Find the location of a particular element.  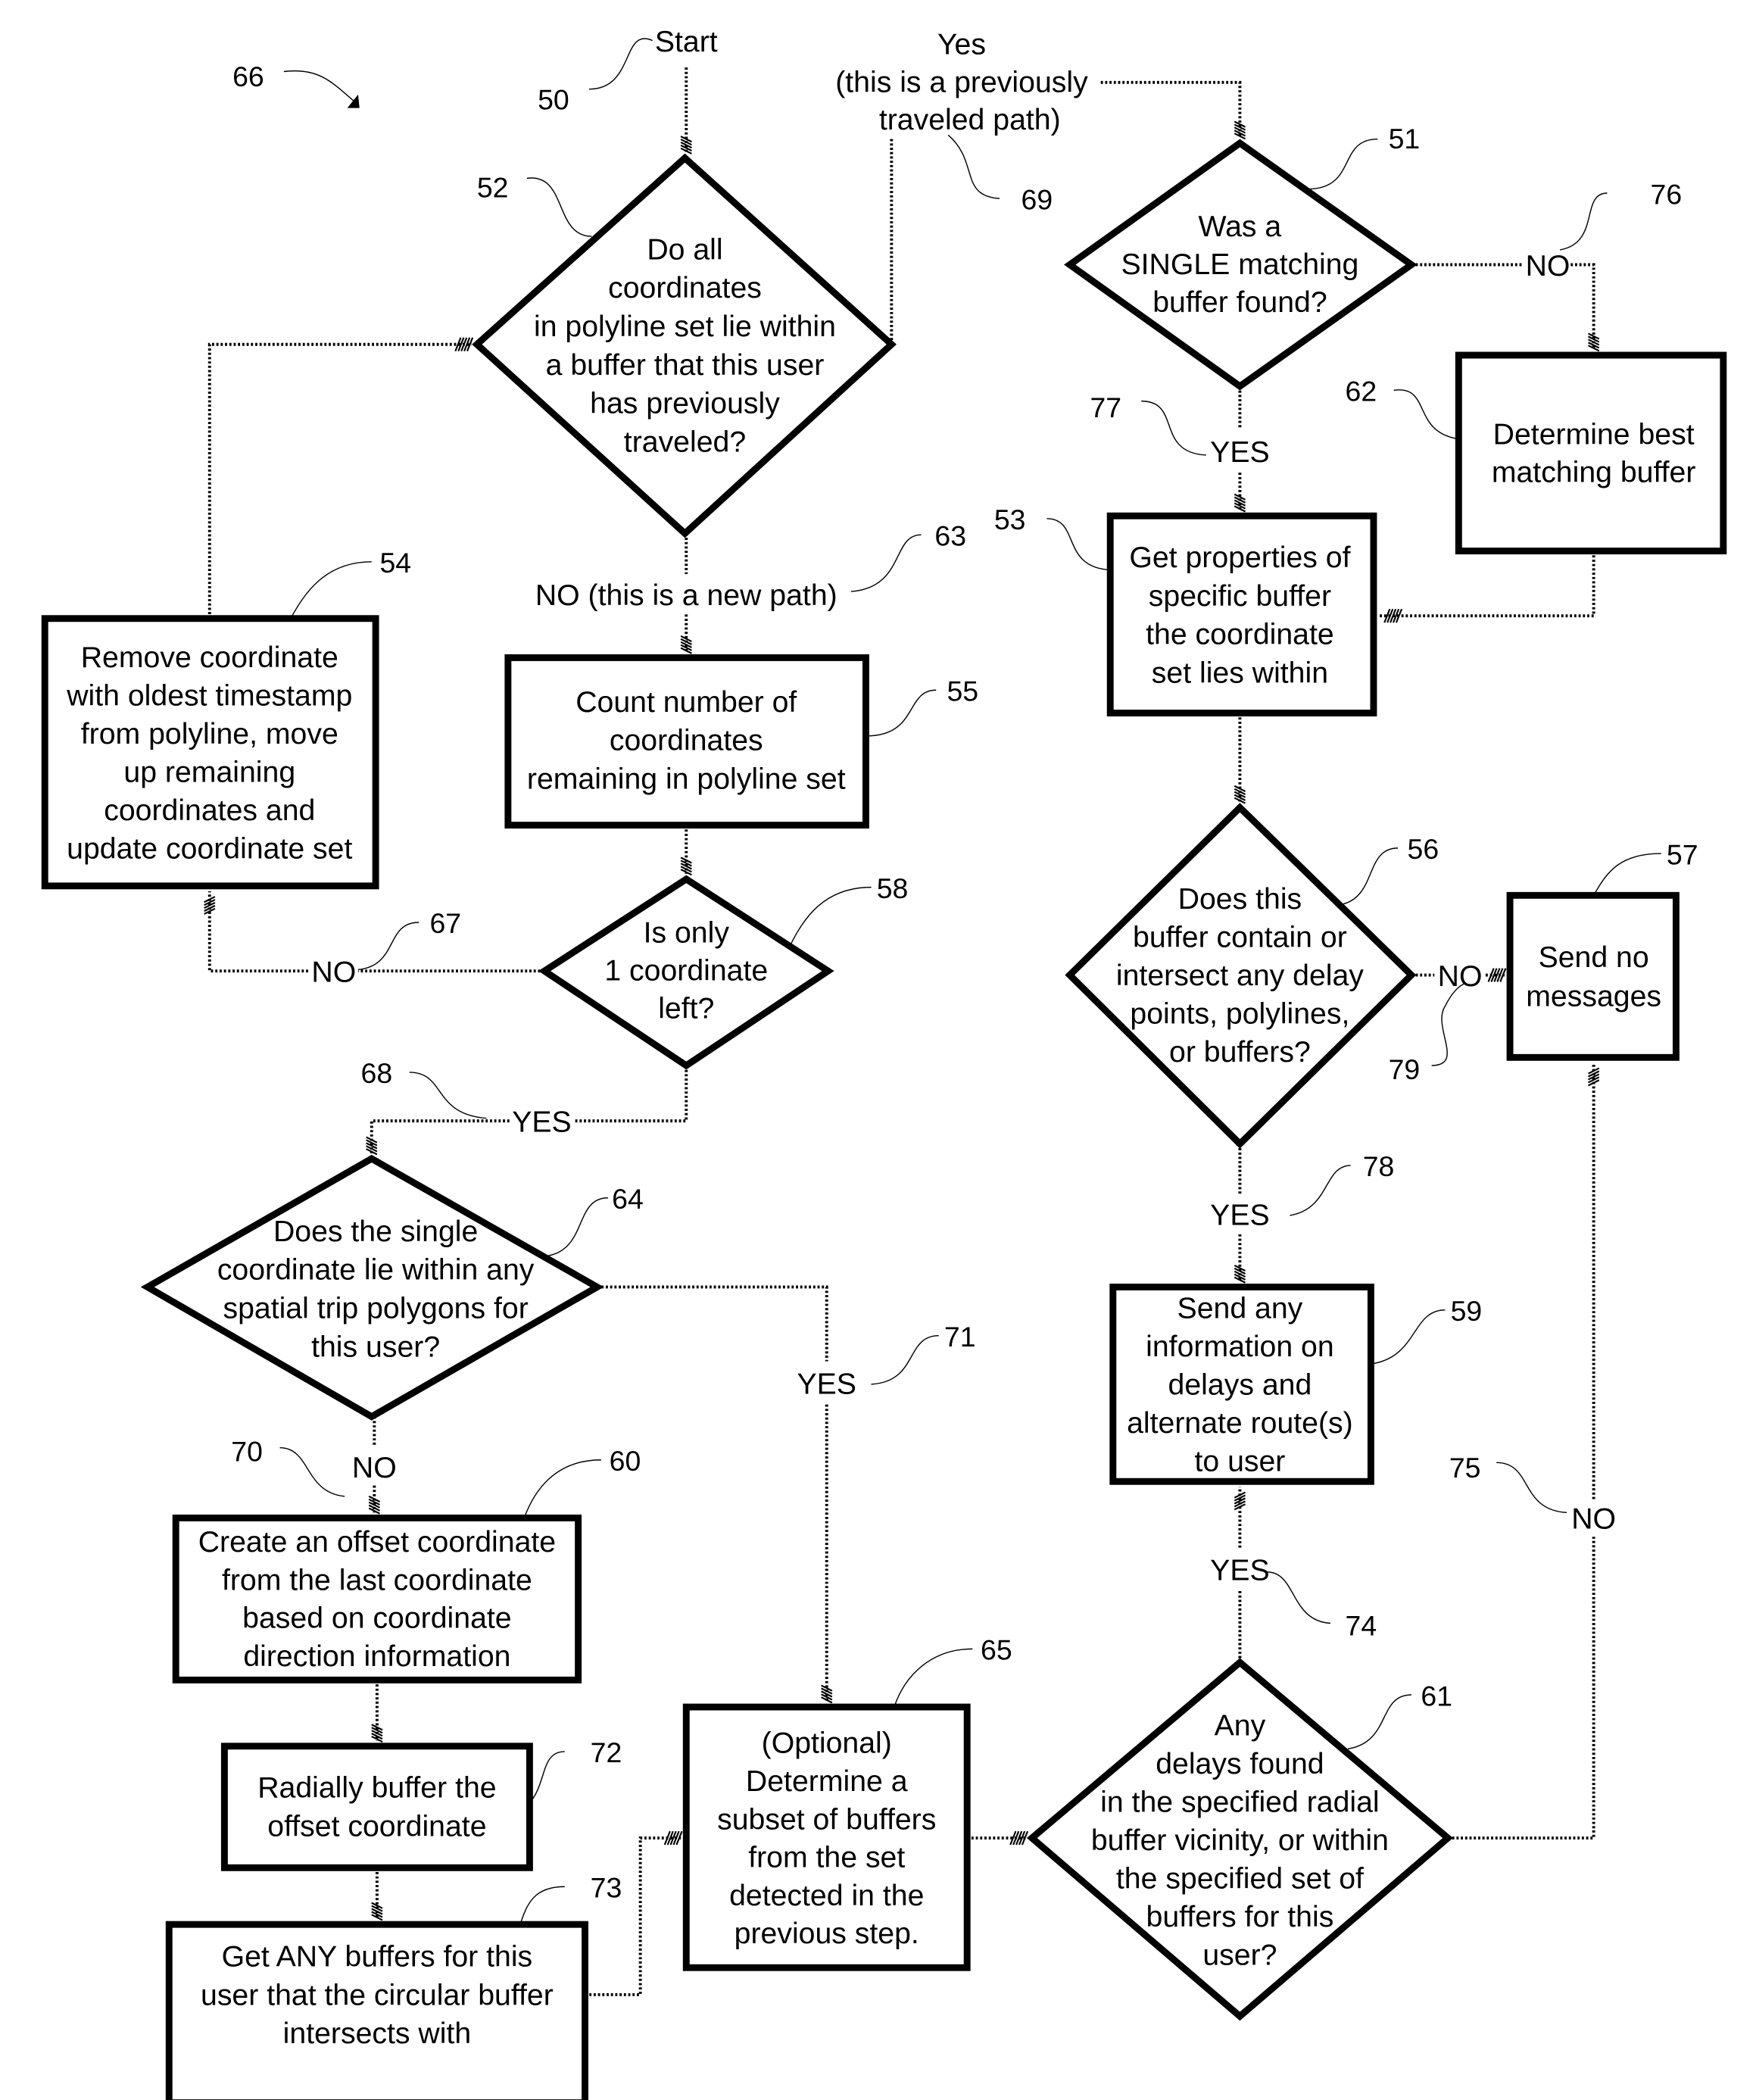

ref-76: 76 is located at coordinates (1667, 194).